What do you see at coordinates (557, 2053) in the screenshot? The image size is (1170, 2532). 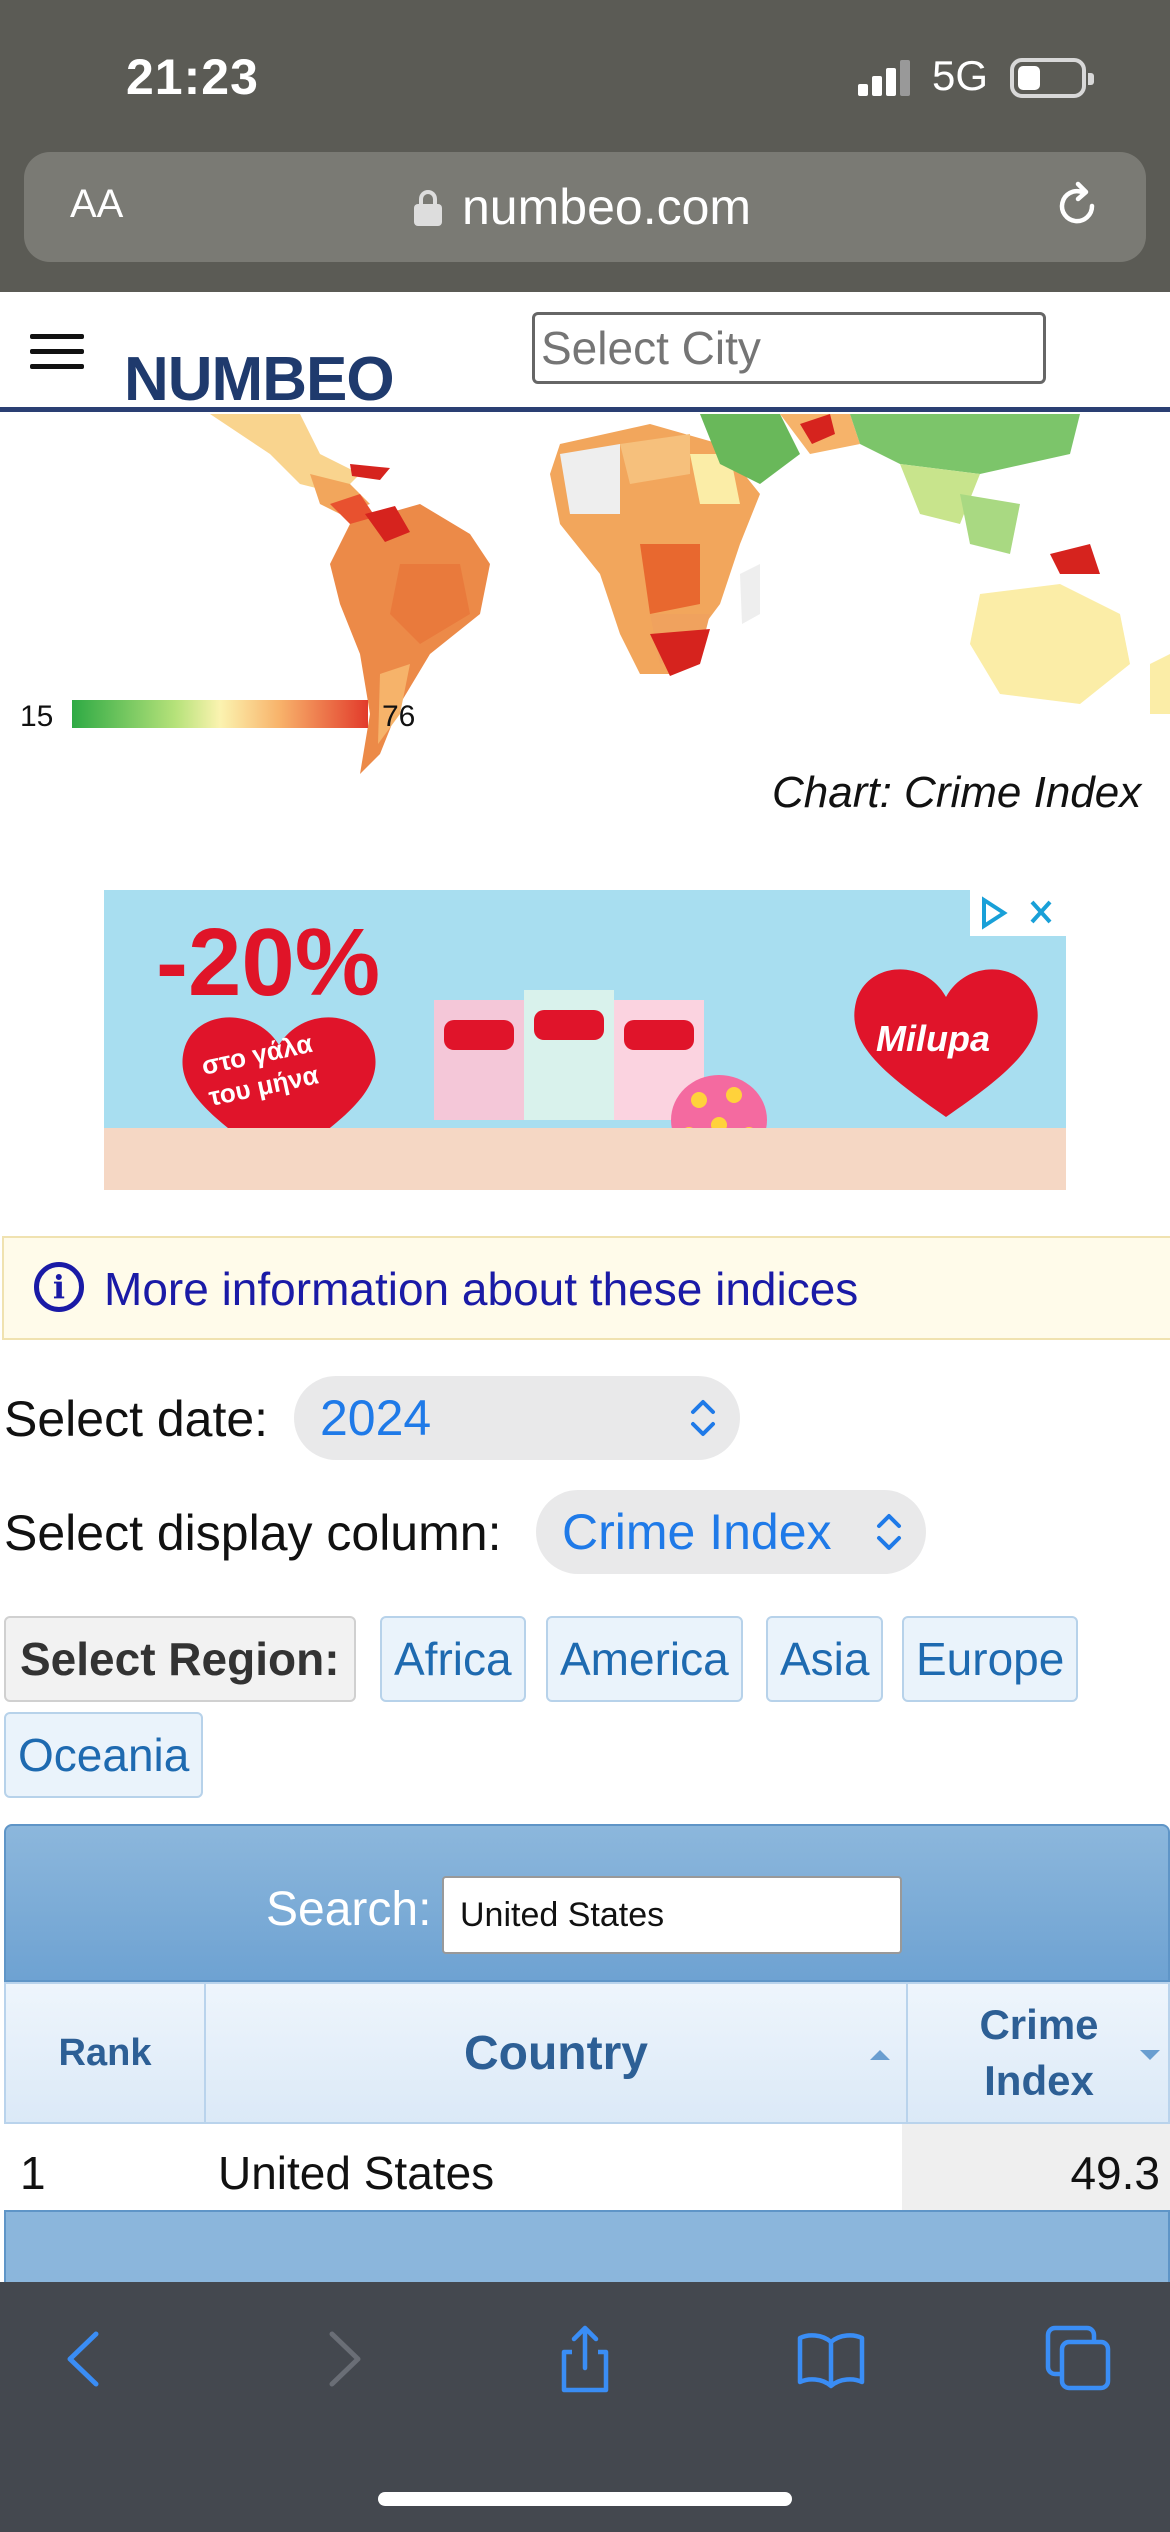 I see `column-header-country: Country` at bounding box center [557, 2053].